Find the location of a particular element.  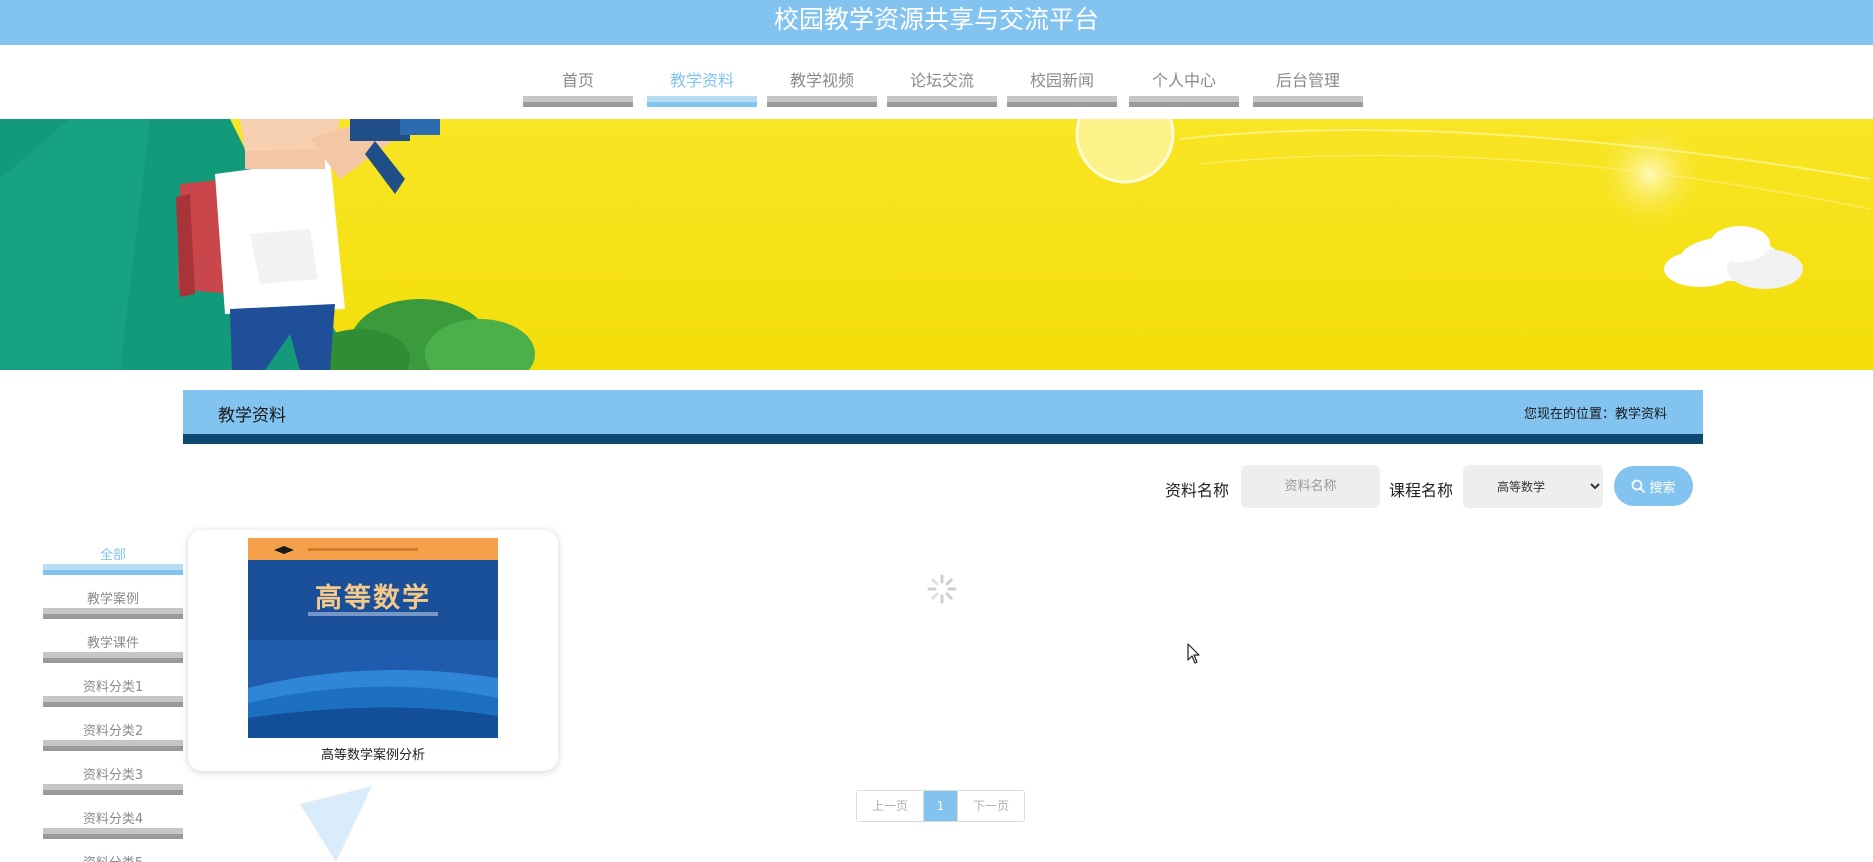

nav-item-personal-center: 个人中心 is located at coordinates (1184, 77).